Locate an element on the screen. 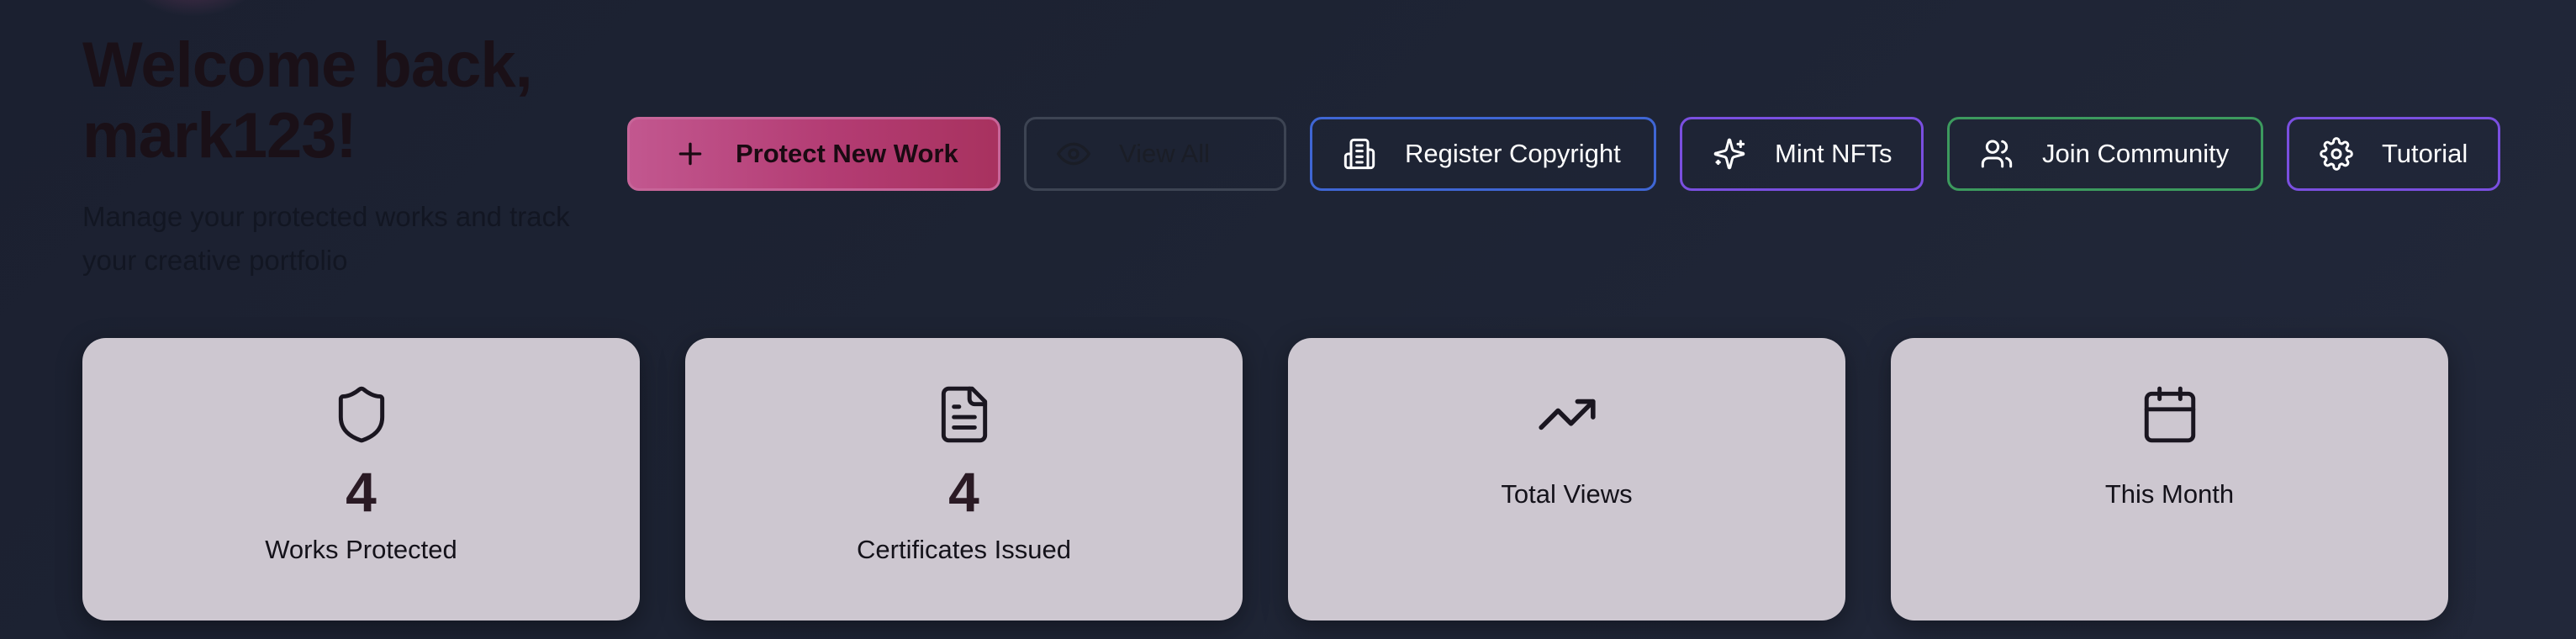 The width and height of the screenshot is (2576, 639). mint-nfts-button: Mint NFTs is located at coordinates (1802, 154).